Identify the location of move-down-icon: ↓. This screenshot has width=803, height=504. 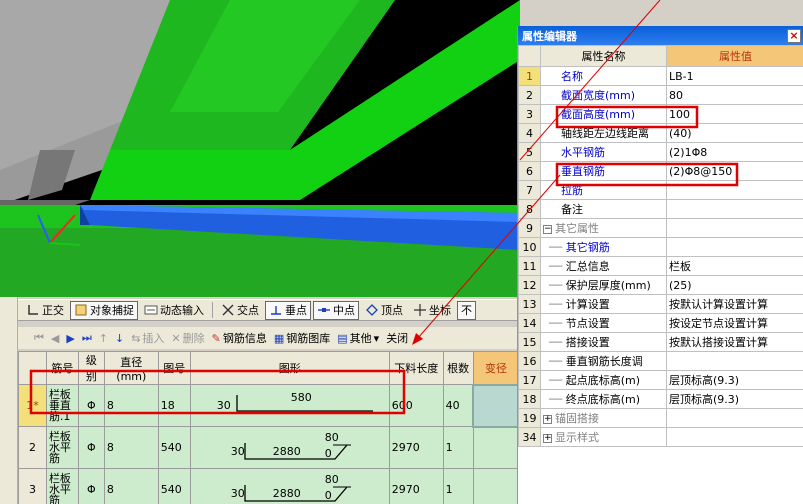
(119, 338).